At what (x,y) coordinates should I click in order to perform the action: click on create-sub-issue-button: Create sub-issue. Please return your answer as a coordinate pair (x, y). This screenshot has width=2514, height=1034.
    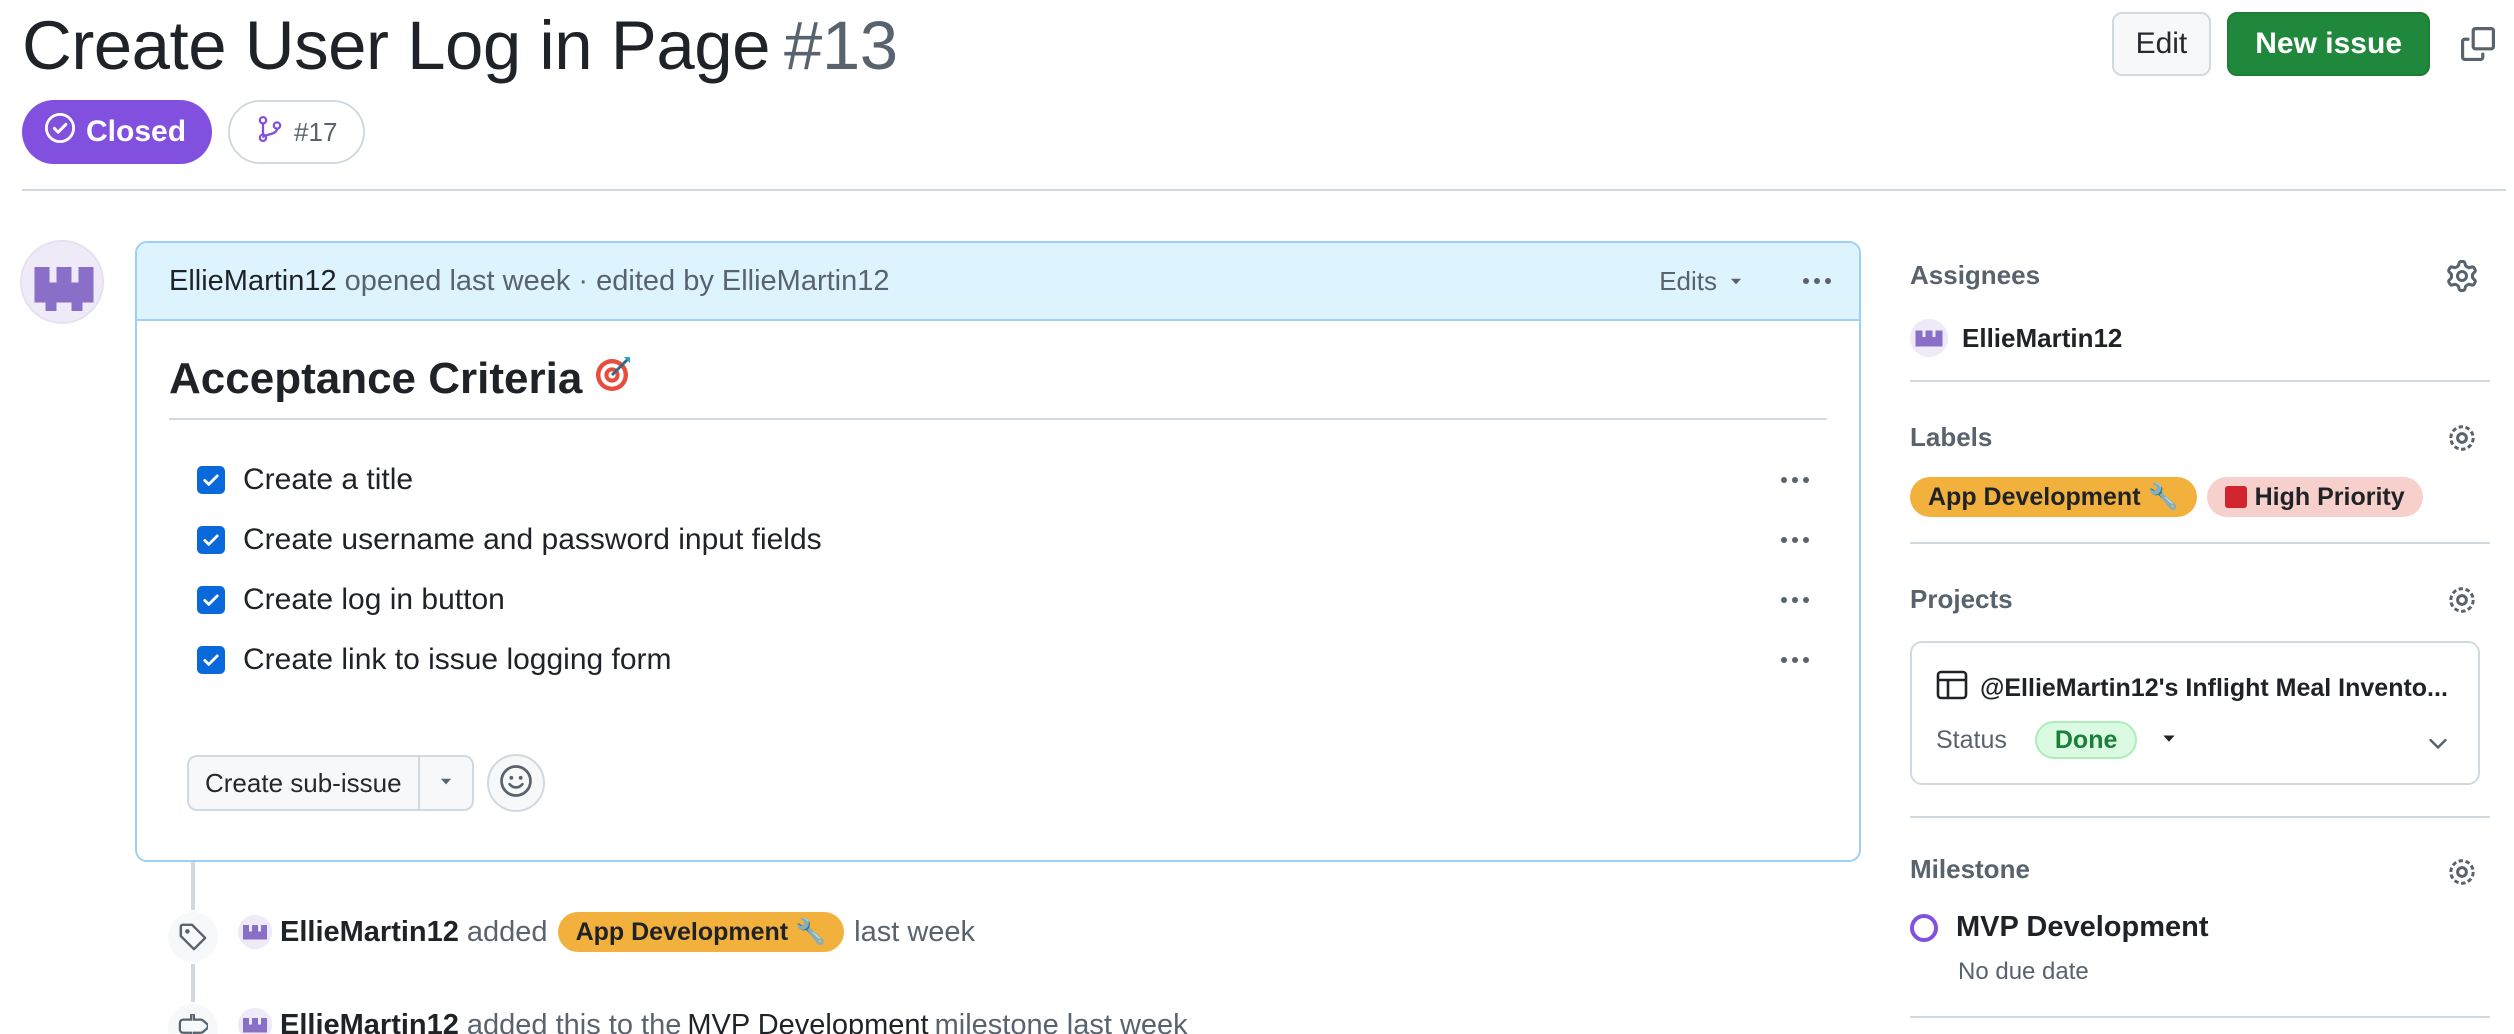
    Looking at the image, I should click on (303, 783).